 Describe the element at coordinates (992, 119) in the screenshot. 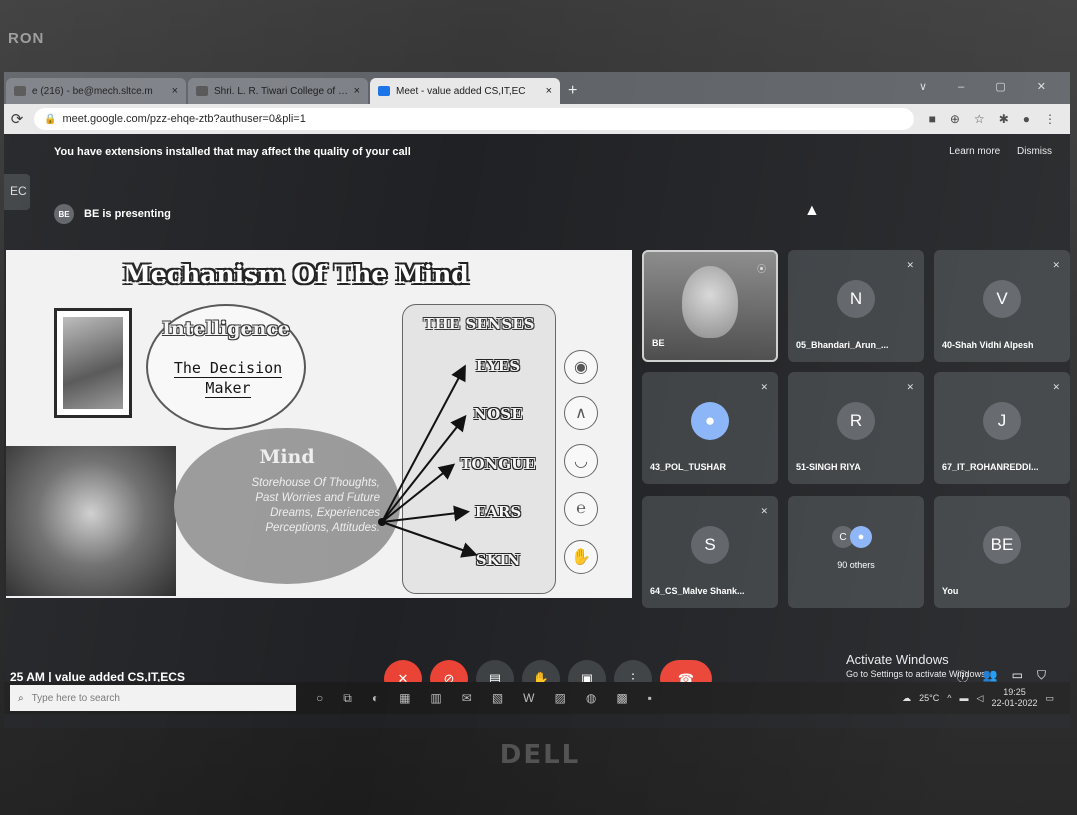

I see `toolbar-icons: ■ ⊕ ☆ ✱ ● ⋮` at that location.